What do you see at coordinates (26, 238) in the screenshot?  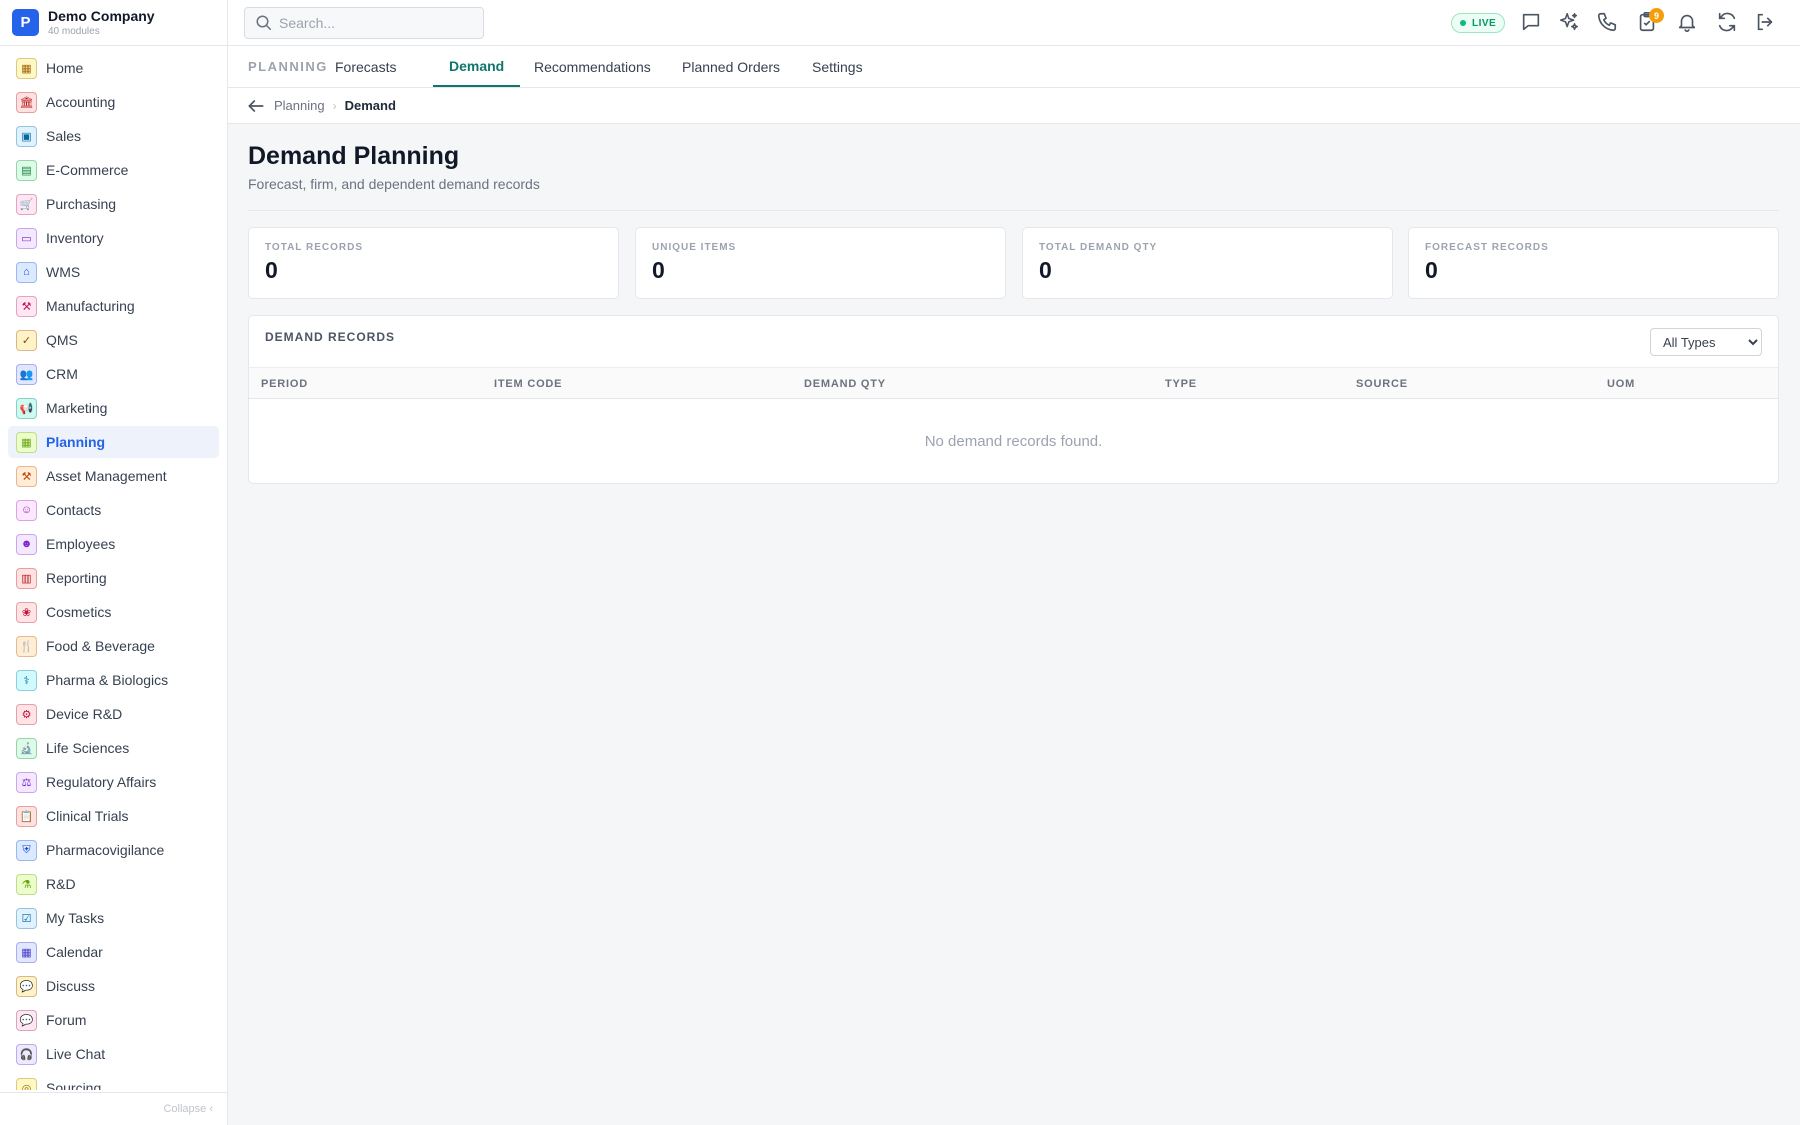 I see `archive-icon: ▭` at bounding box center [26, 238].